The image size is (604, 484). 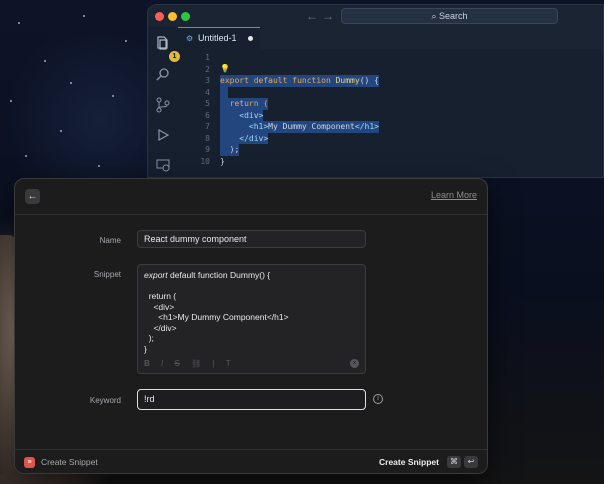 What do you see at coordinates (299, 127) in the screenshot?
I see `code-line: <h1>My Dummy Component</h1>` at bounding box center [299, 127].